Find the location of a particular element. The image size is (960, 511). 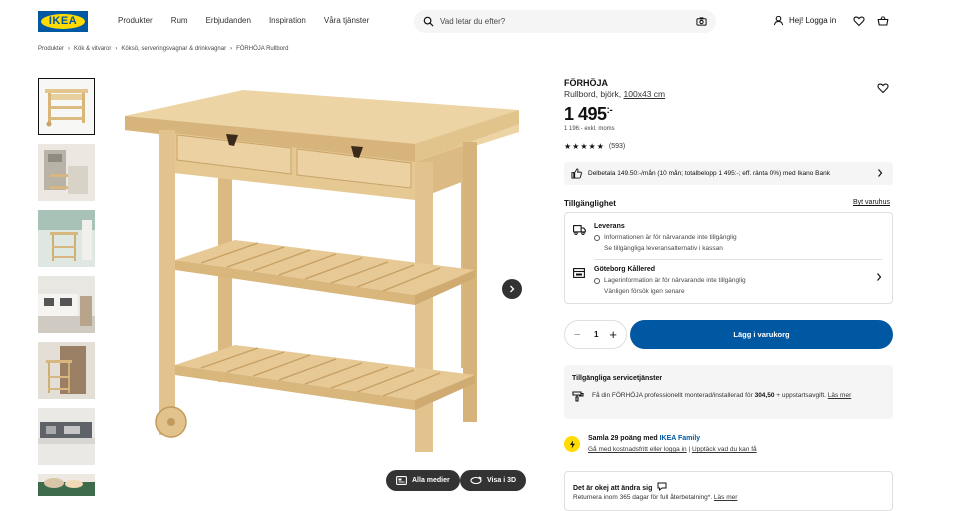

breadcrumb-item: Kök & vitvaror is located at coordinates (92, 49).